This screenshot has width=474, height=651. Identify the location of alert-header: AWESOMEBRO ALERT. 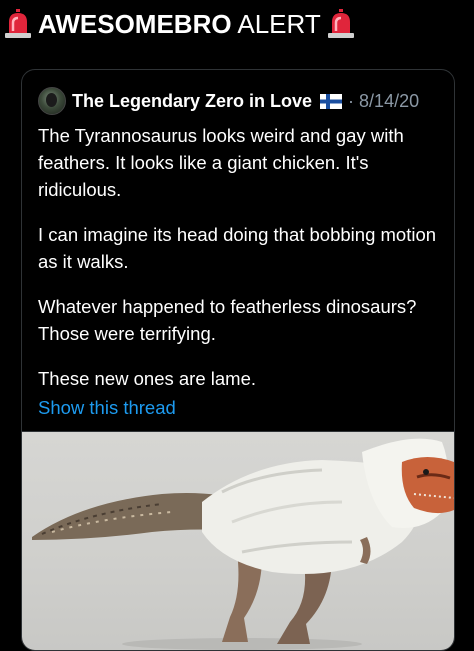
(179, 24).